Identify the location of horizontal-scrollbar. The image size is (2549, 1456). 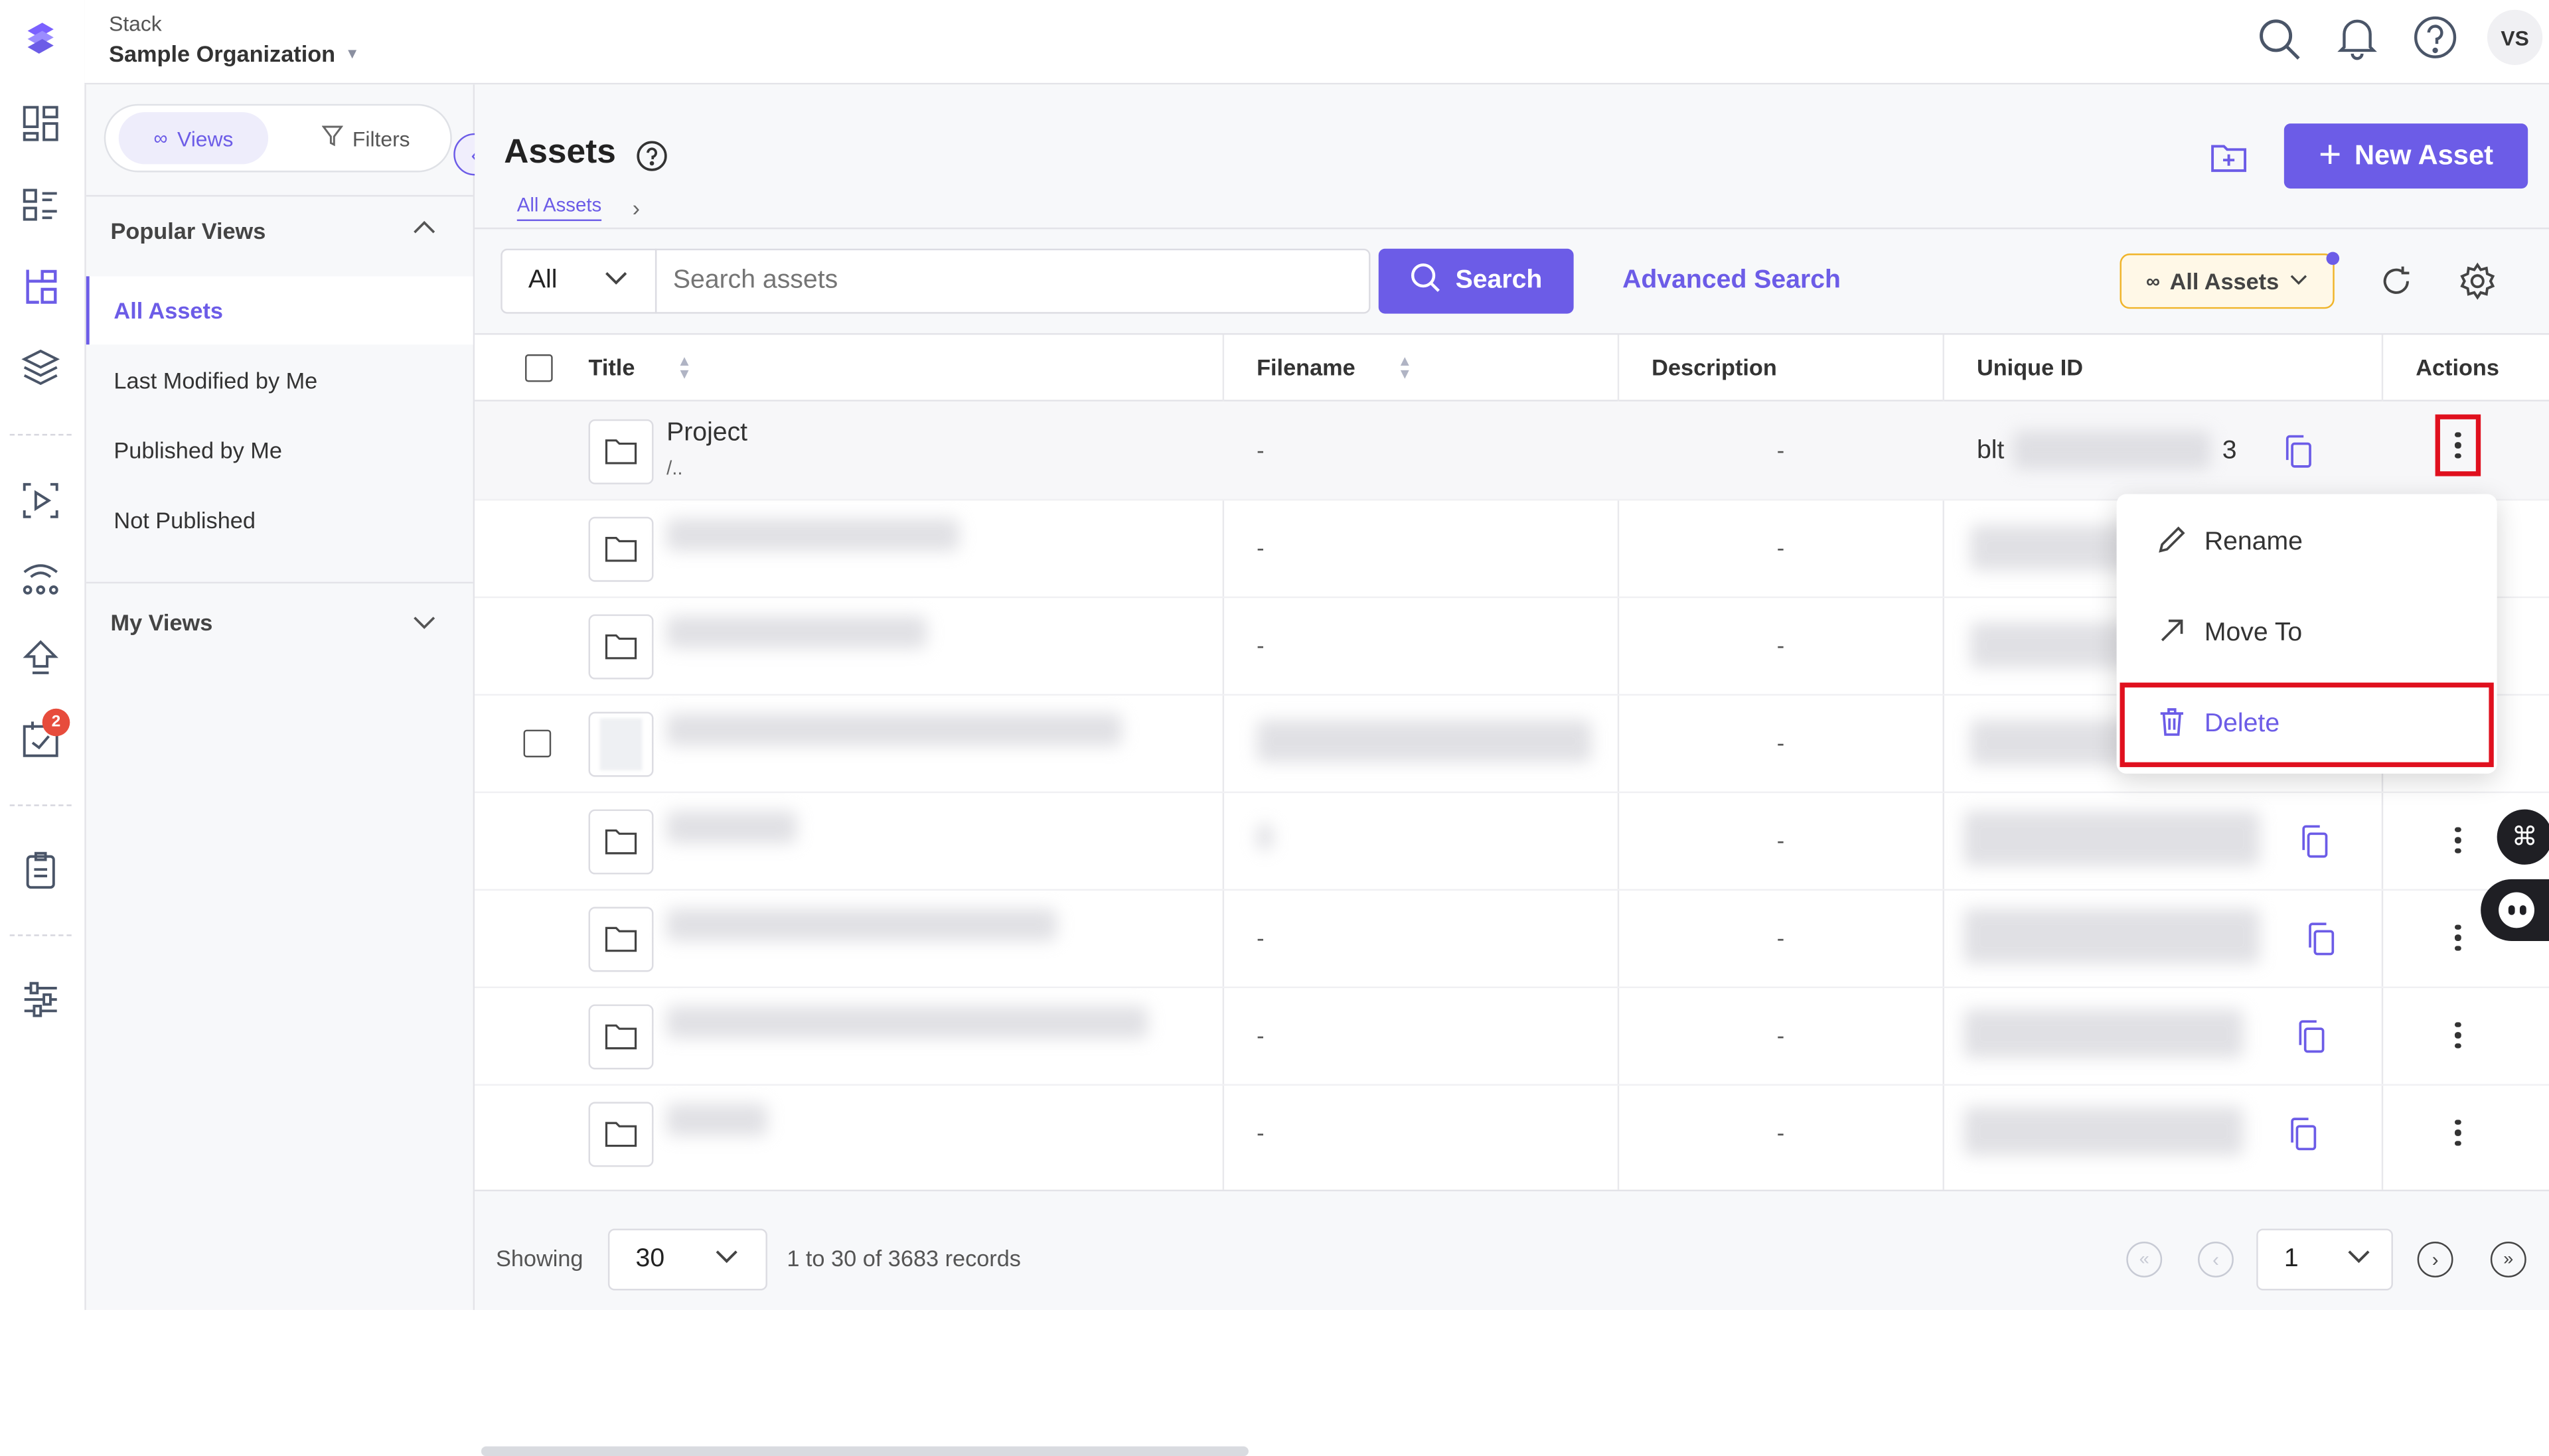
(865, 1451).